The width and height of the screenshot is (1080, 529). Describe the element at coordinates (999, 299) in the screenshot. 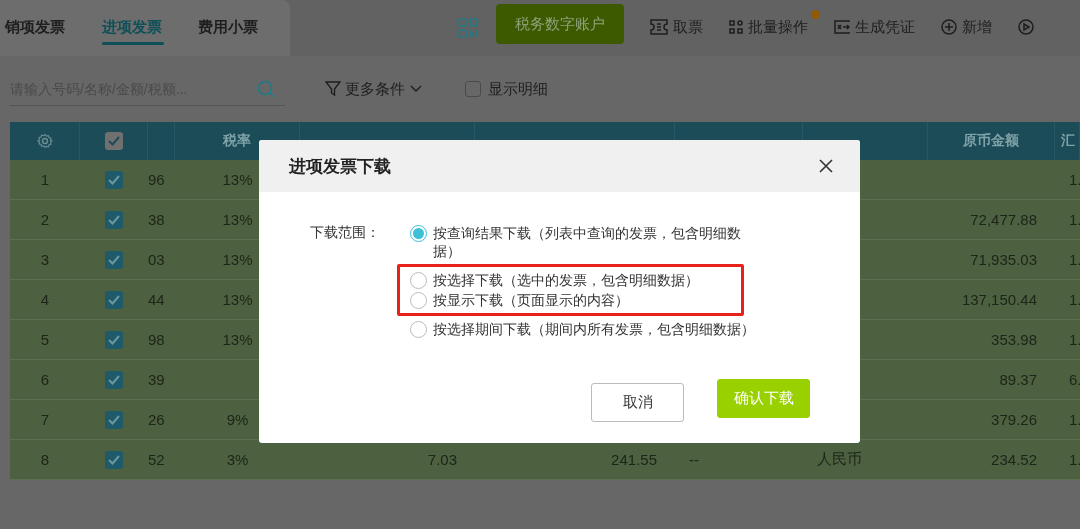

I see `table-cell: 137,150.44` at that location.